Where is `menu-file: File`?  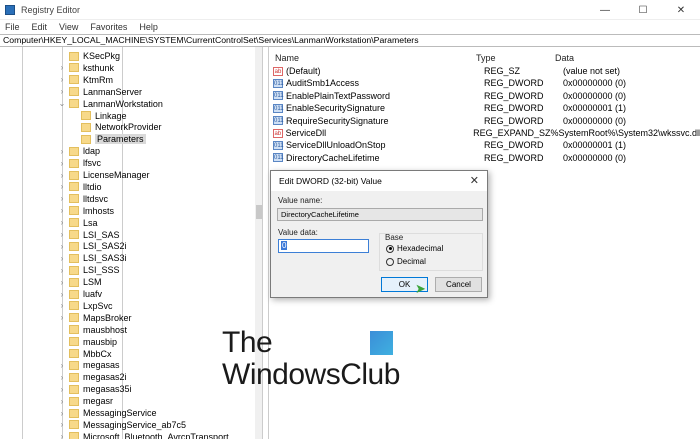 menu-file: File is located at coordinates (12, 27).